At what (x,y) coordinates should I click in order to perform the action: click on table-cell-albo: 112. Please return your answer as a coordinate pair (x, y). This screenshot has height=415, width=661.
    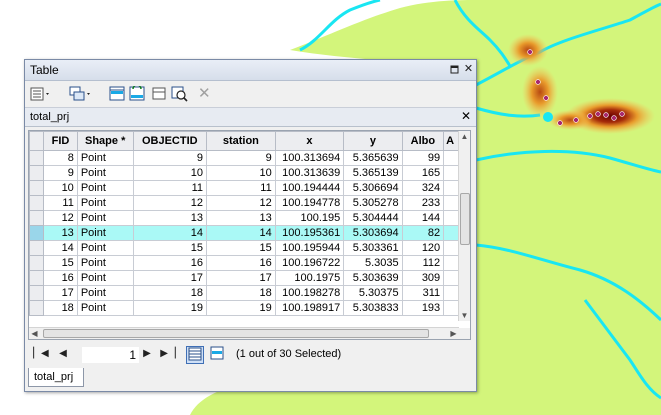
    Looking at the image, I should click on (423, 263).